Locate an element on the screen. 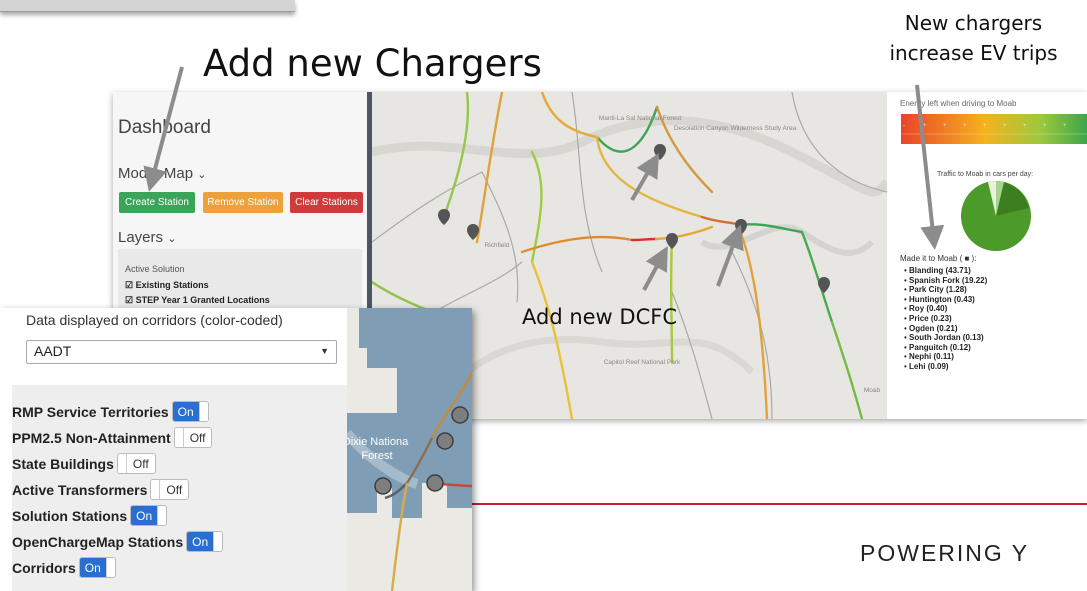 The image size is (1087, 591). map-label: Richfield is located at coordinates (497, 245).